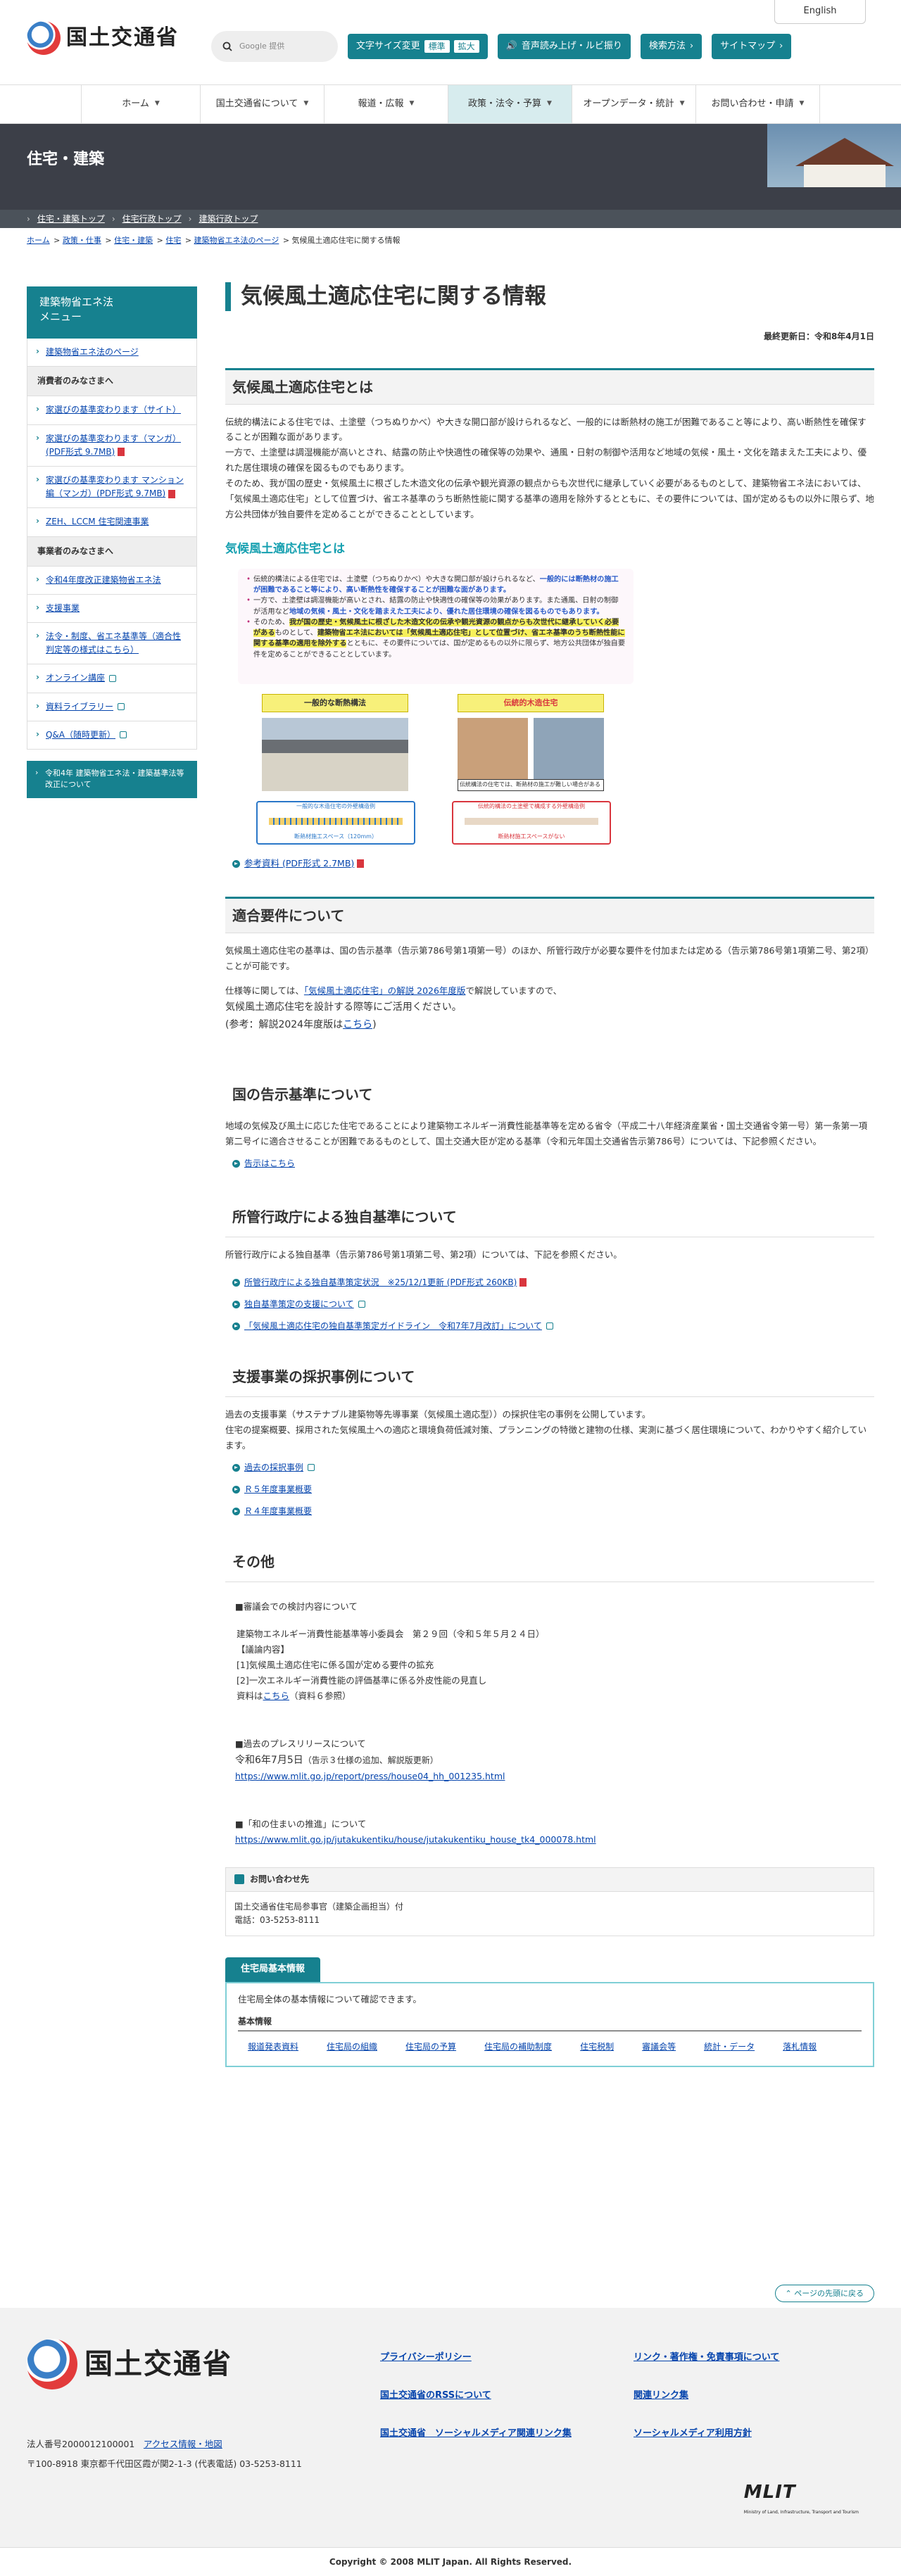  Describe the element at coordinates (129, 2364) in the screenshot. I see `footer-logo: 国土交通省` at that location.